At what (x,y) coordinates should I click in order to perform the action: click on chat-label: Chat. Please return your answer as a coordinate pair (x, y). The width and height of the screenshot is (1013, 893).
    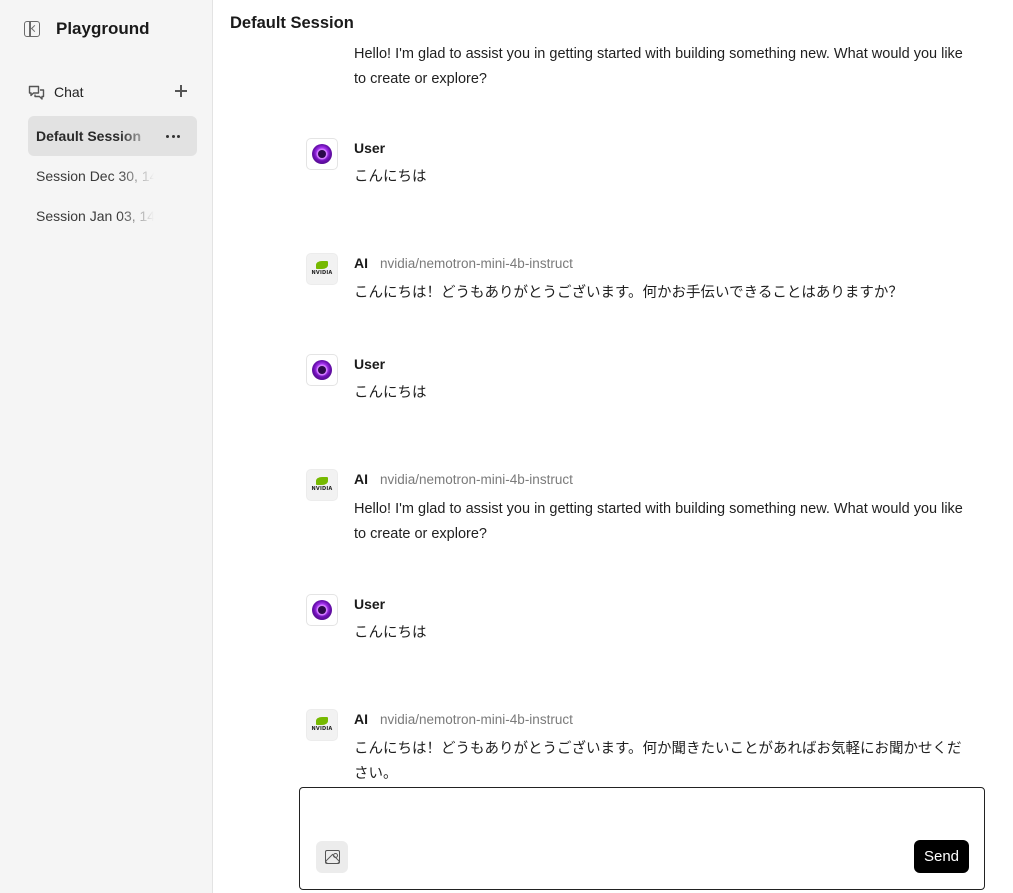
    Looking at the image, I should click on (69, 92).